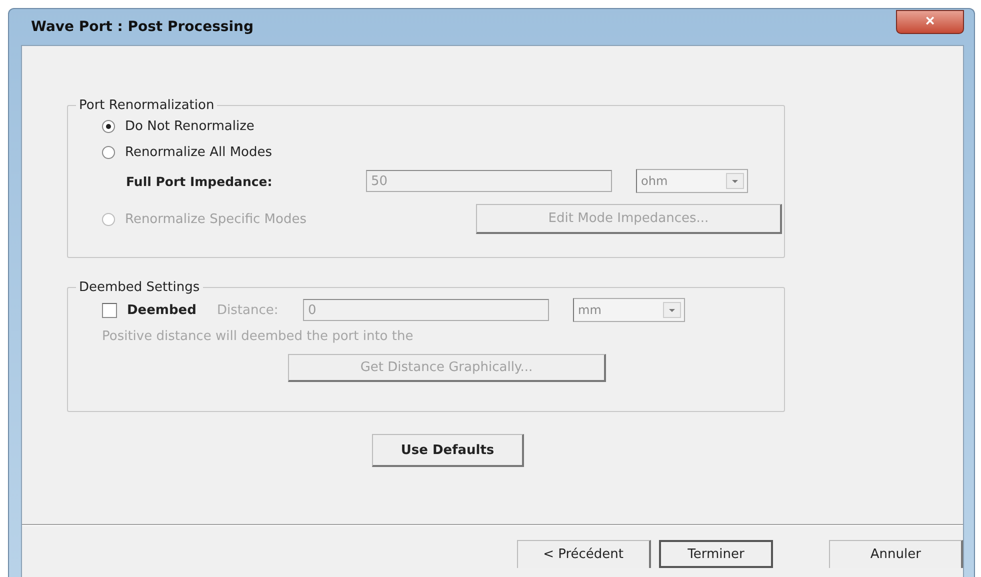 Image resolution: width=981 pixels, height=577 pixels. I want to click on field-label: Full Port Impedance:, so click(200, 181).